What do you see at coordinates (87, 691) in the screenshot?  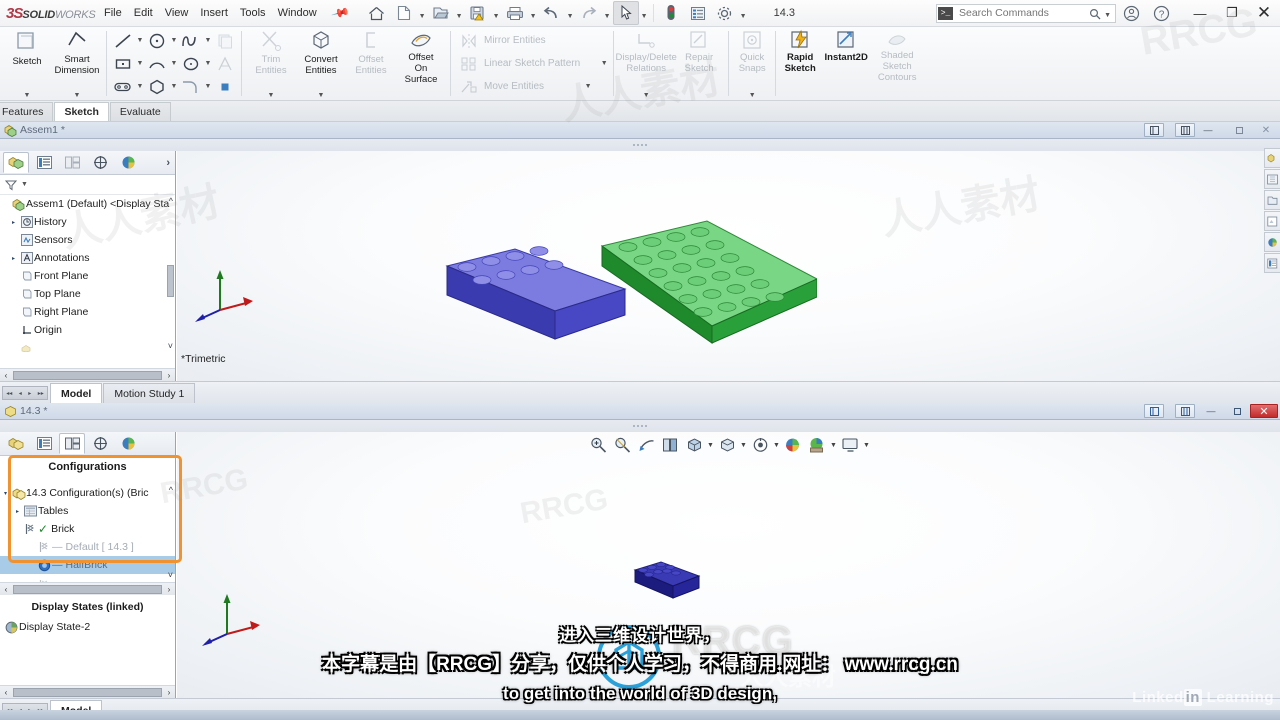 I see `part-tree-horizontal-scrollbar: ‹ ›` at bounding box center [87, 691].